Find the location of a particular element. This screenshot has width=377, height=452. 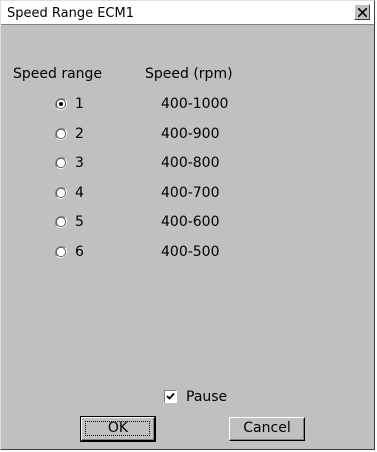

close-button is located at coordinates (362, 12).